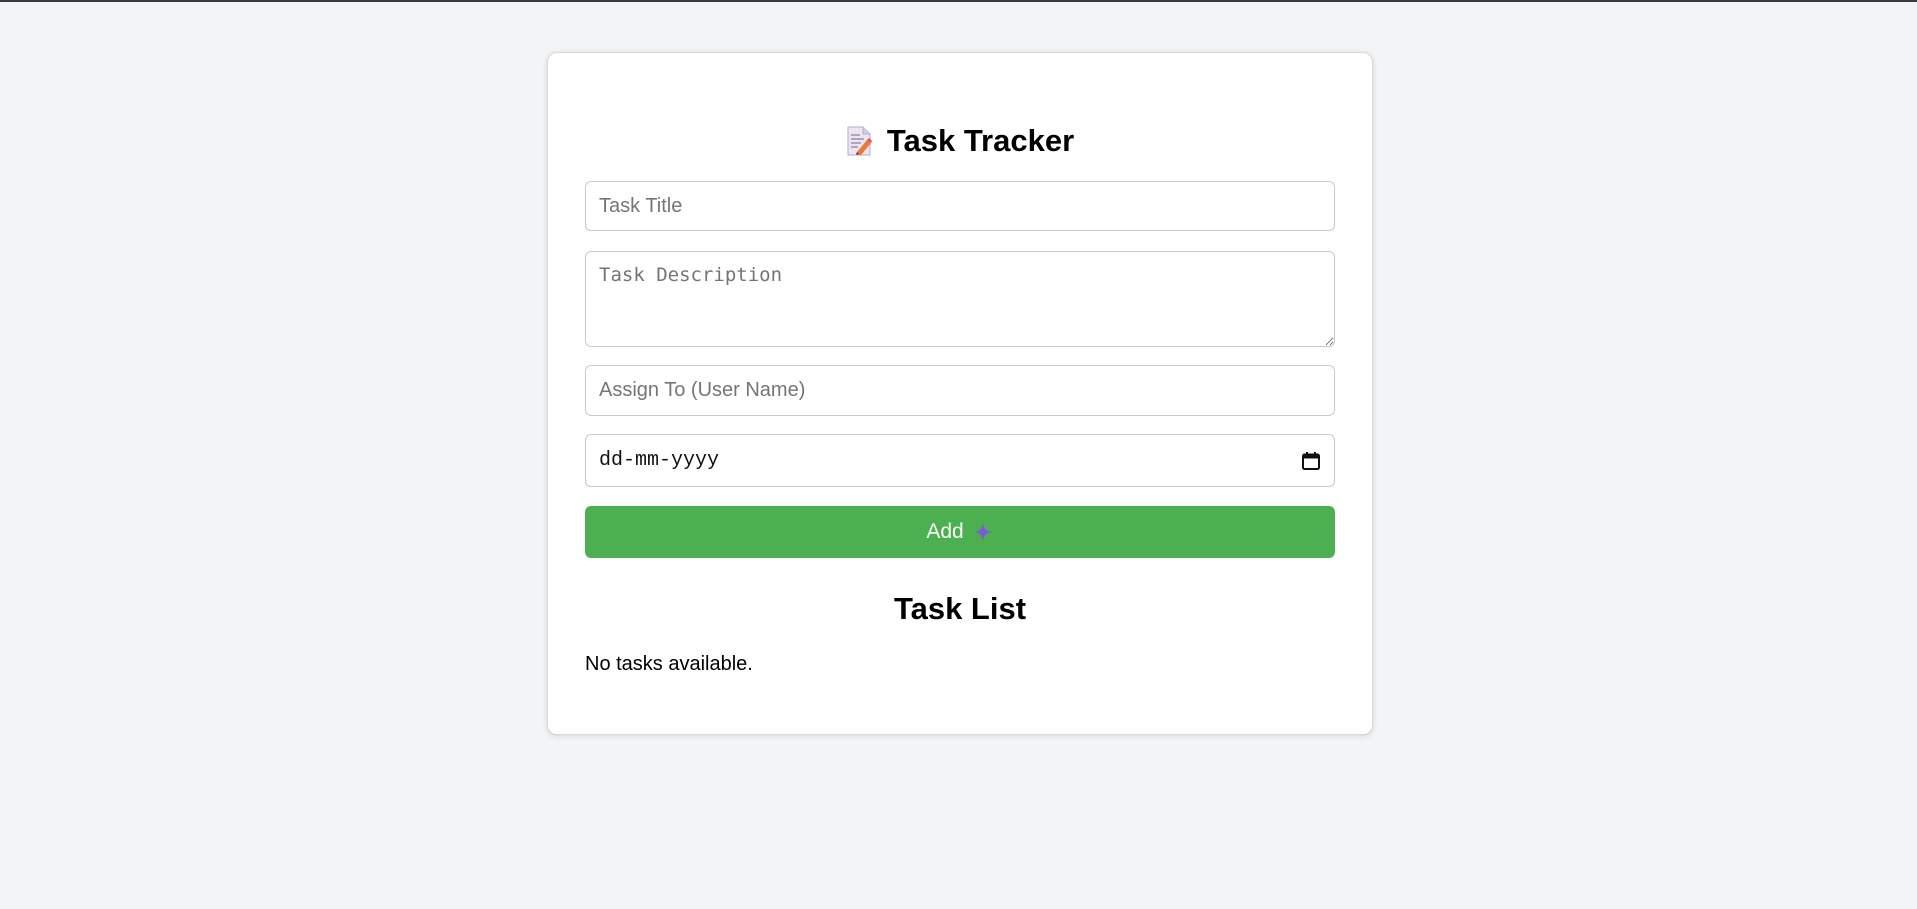  What do you see at coordinates (669, 664) in the screenshot?
I see `empty-state-message: No tasks available.` at bounding box center [669, 664].